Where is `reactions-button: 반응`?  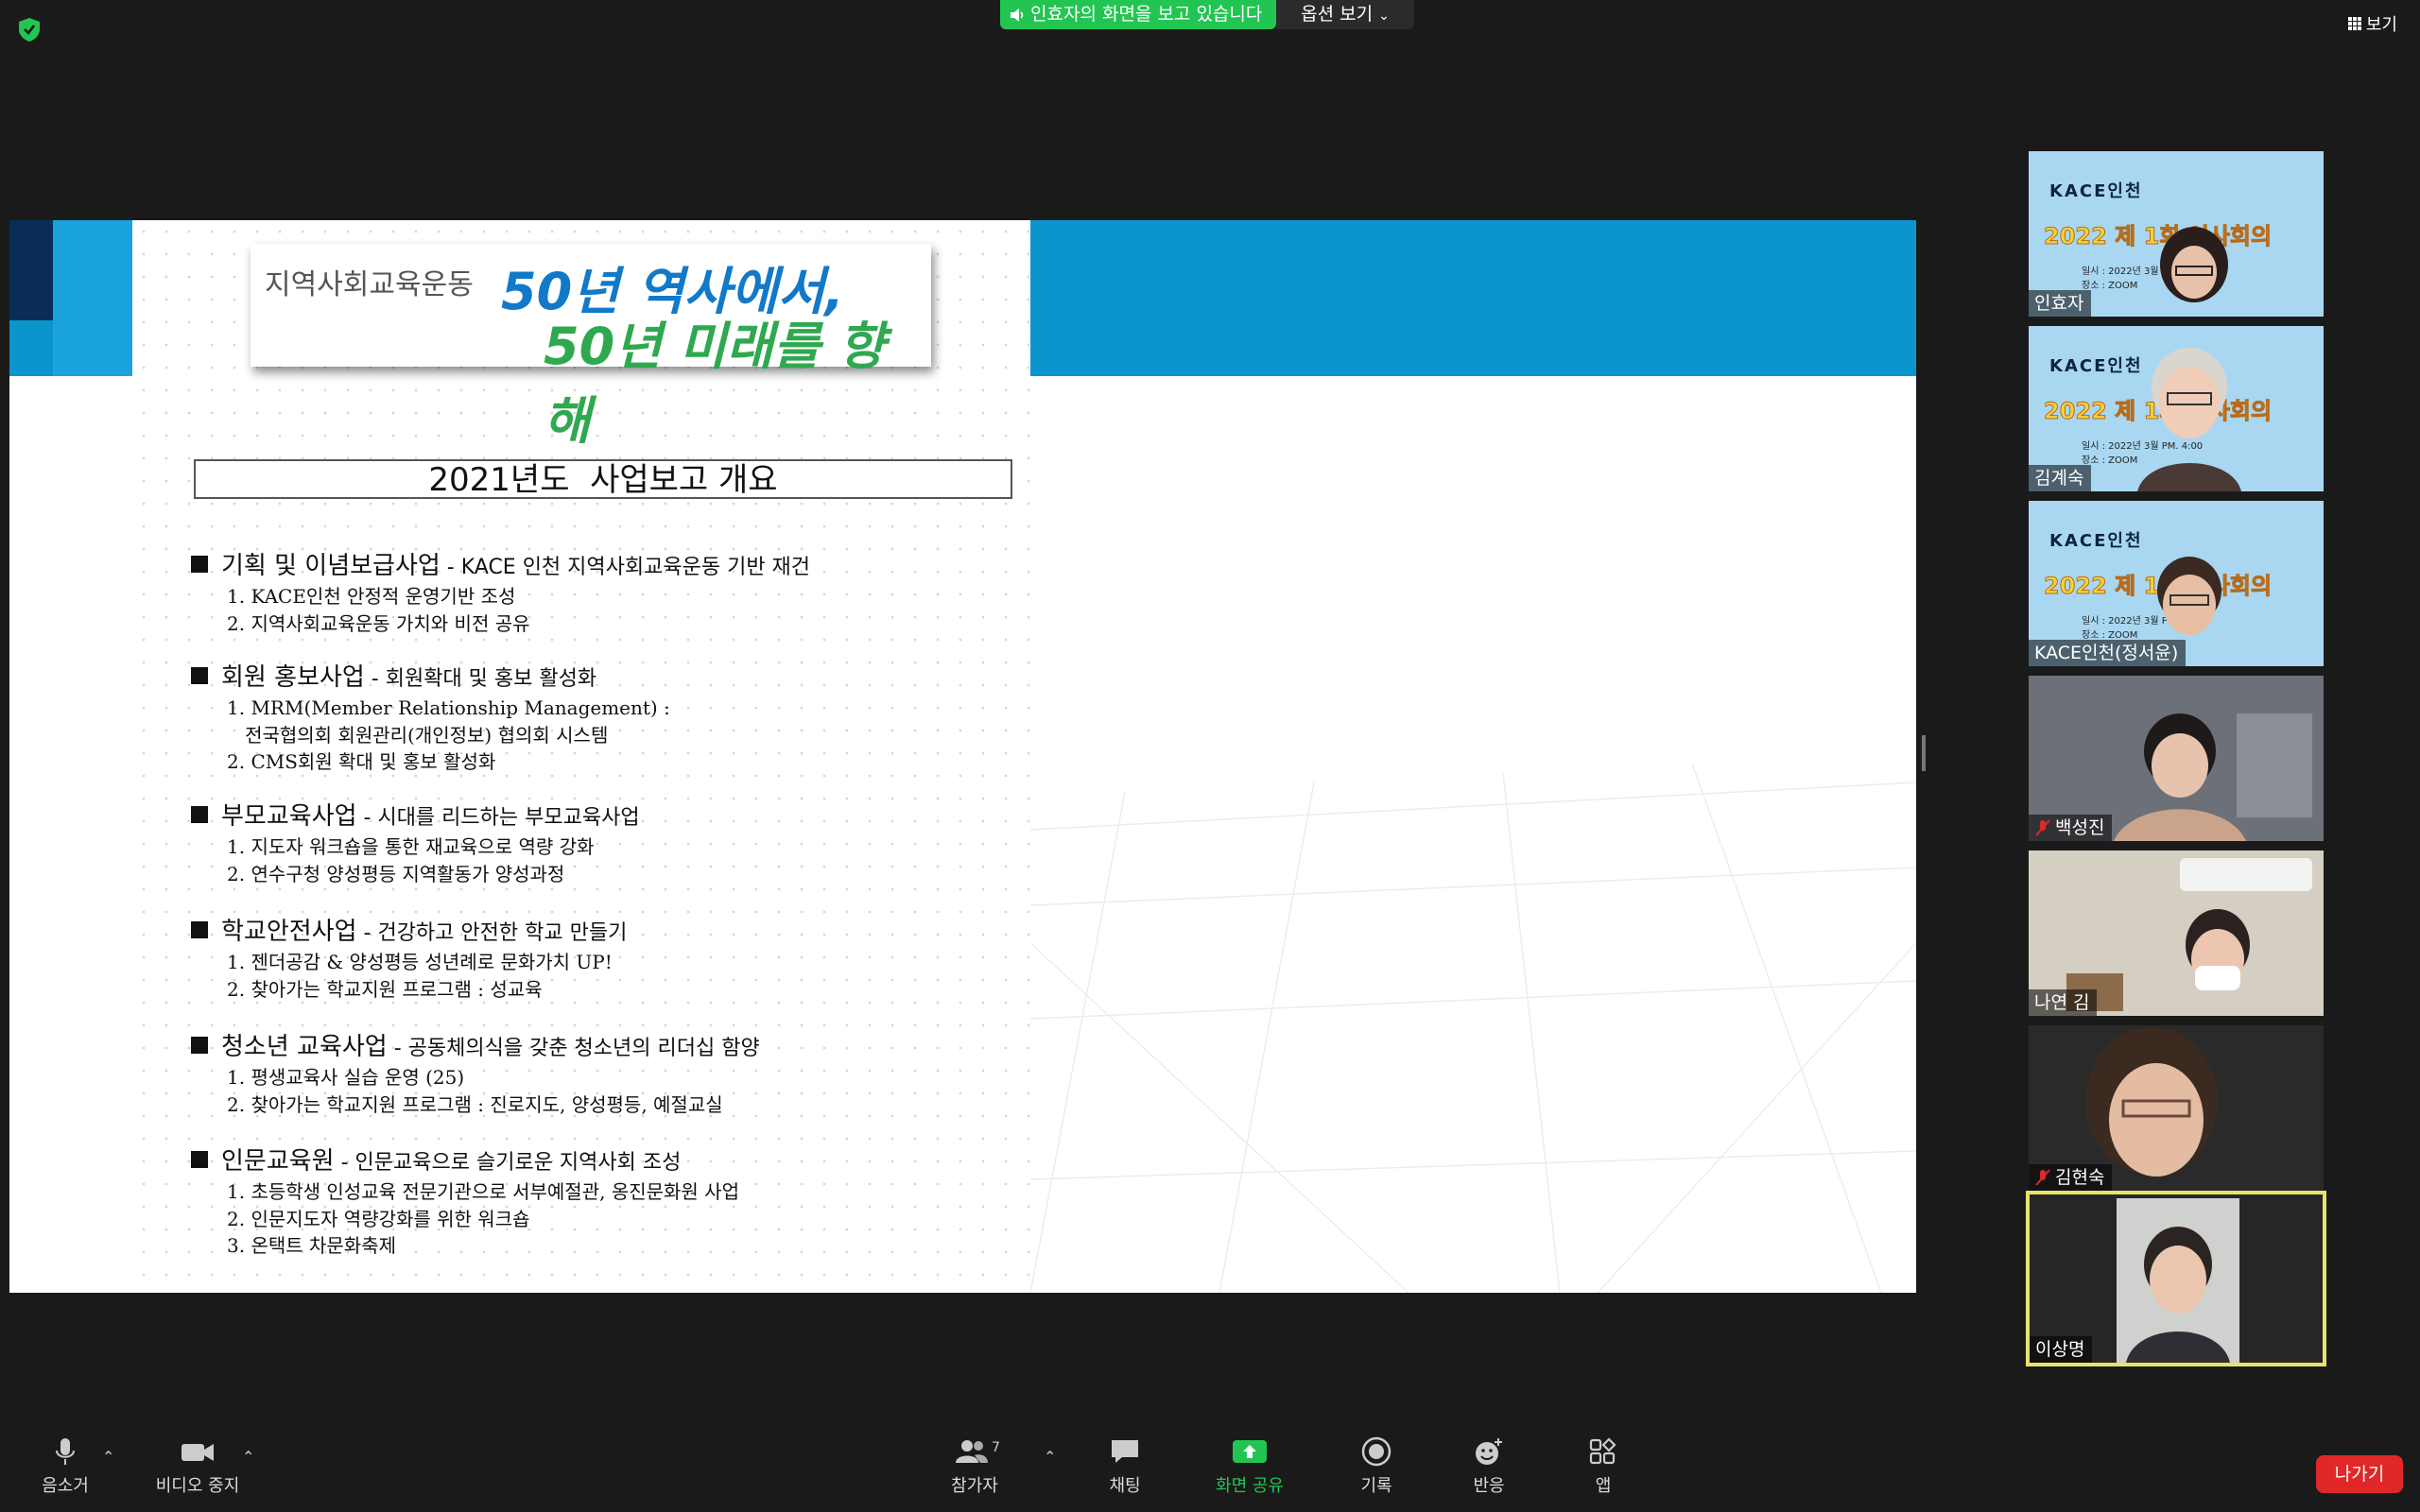 reactions-button: 반응 is located at coordinates (1489, 1466).